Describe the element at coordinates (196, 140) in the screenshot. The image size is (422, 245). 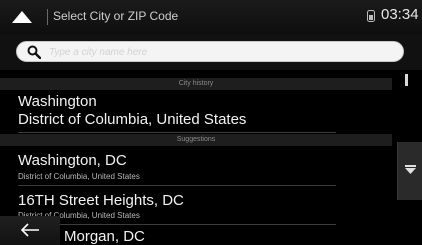
I see `section-header-suggestions: Suggestions` at that location.